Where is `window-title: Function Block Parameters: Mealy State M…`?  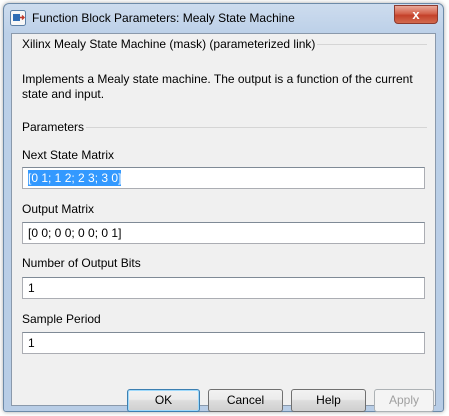 window-title: Function Block Parameters: Mealy State M… is located at coordinates (163, 18).